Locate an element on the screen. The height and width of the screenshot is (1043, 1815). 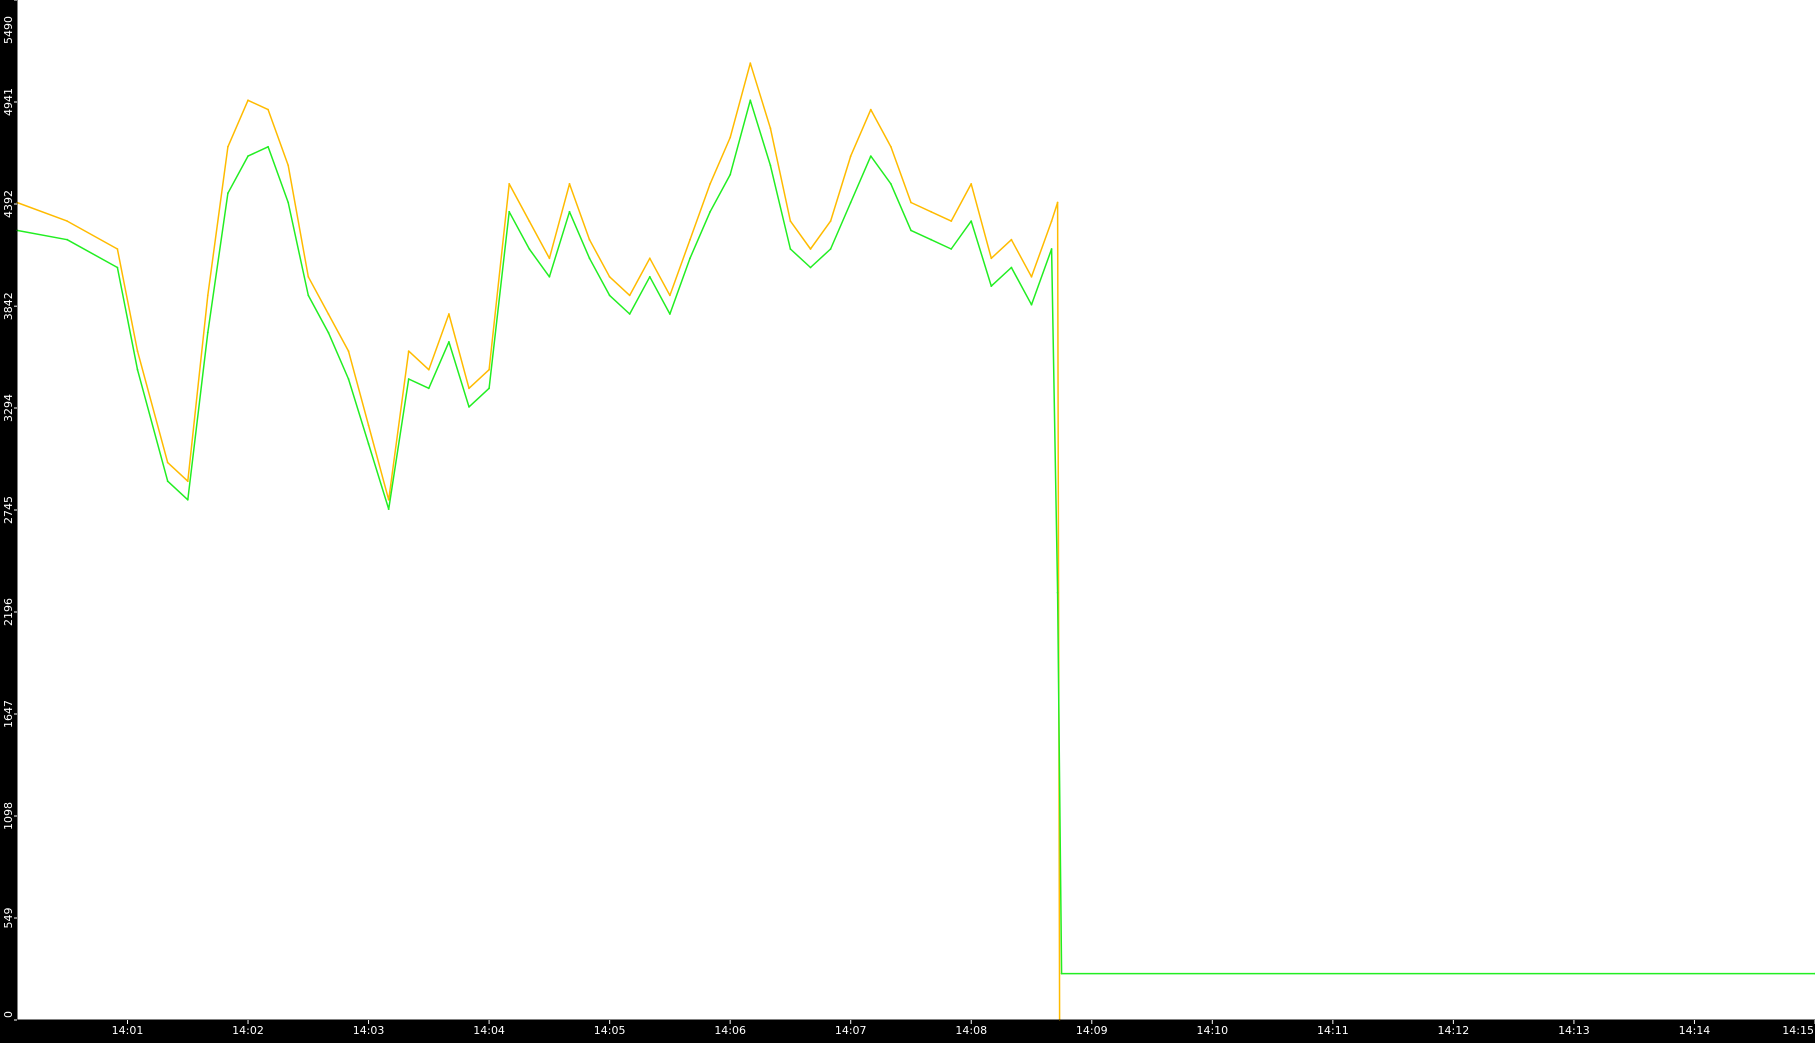
x-tick-label: 14:12 is located at coordinates (1454, 1030).